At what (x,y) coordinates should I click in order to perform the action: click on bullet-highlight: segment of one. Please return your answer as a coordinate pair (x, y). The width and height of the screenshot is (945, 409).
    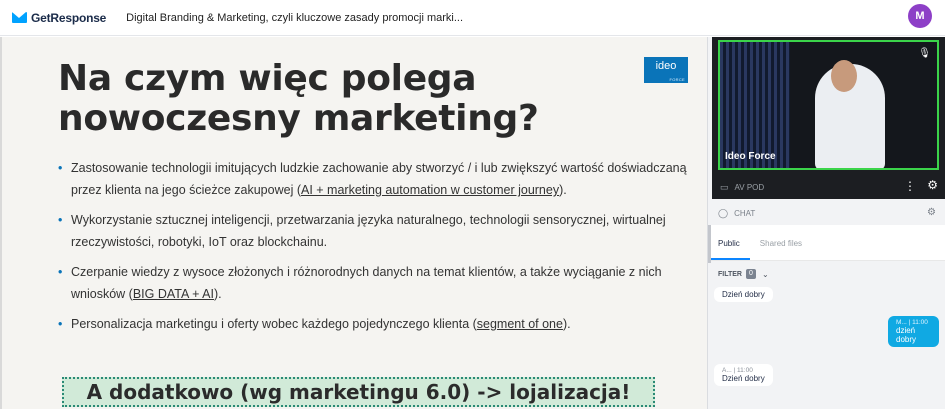
    Looking at the image, I should click on (519, 324).